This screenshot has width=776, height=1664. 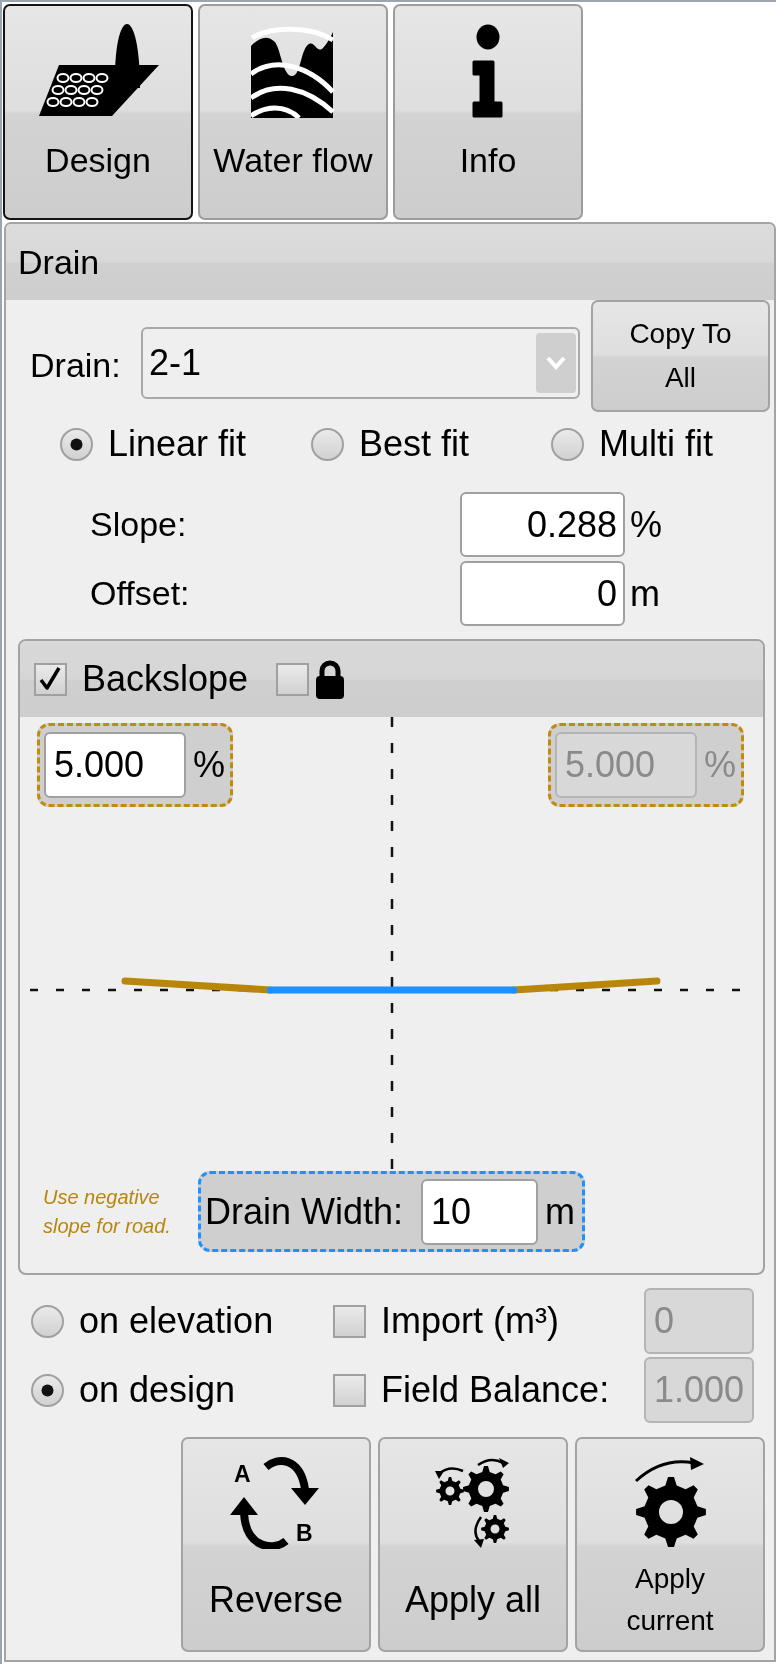 I want to click on tab: Info, so click(x=488, y=112).